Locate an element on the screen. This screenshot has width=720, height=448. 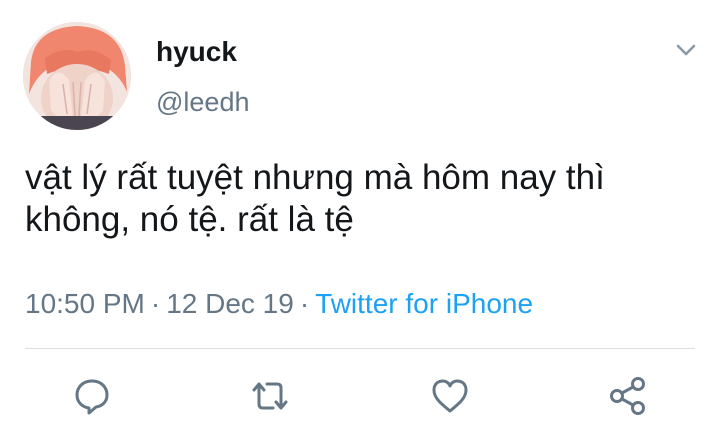
tweet-time: 10:50 PM is located at coordinates (85, 303).